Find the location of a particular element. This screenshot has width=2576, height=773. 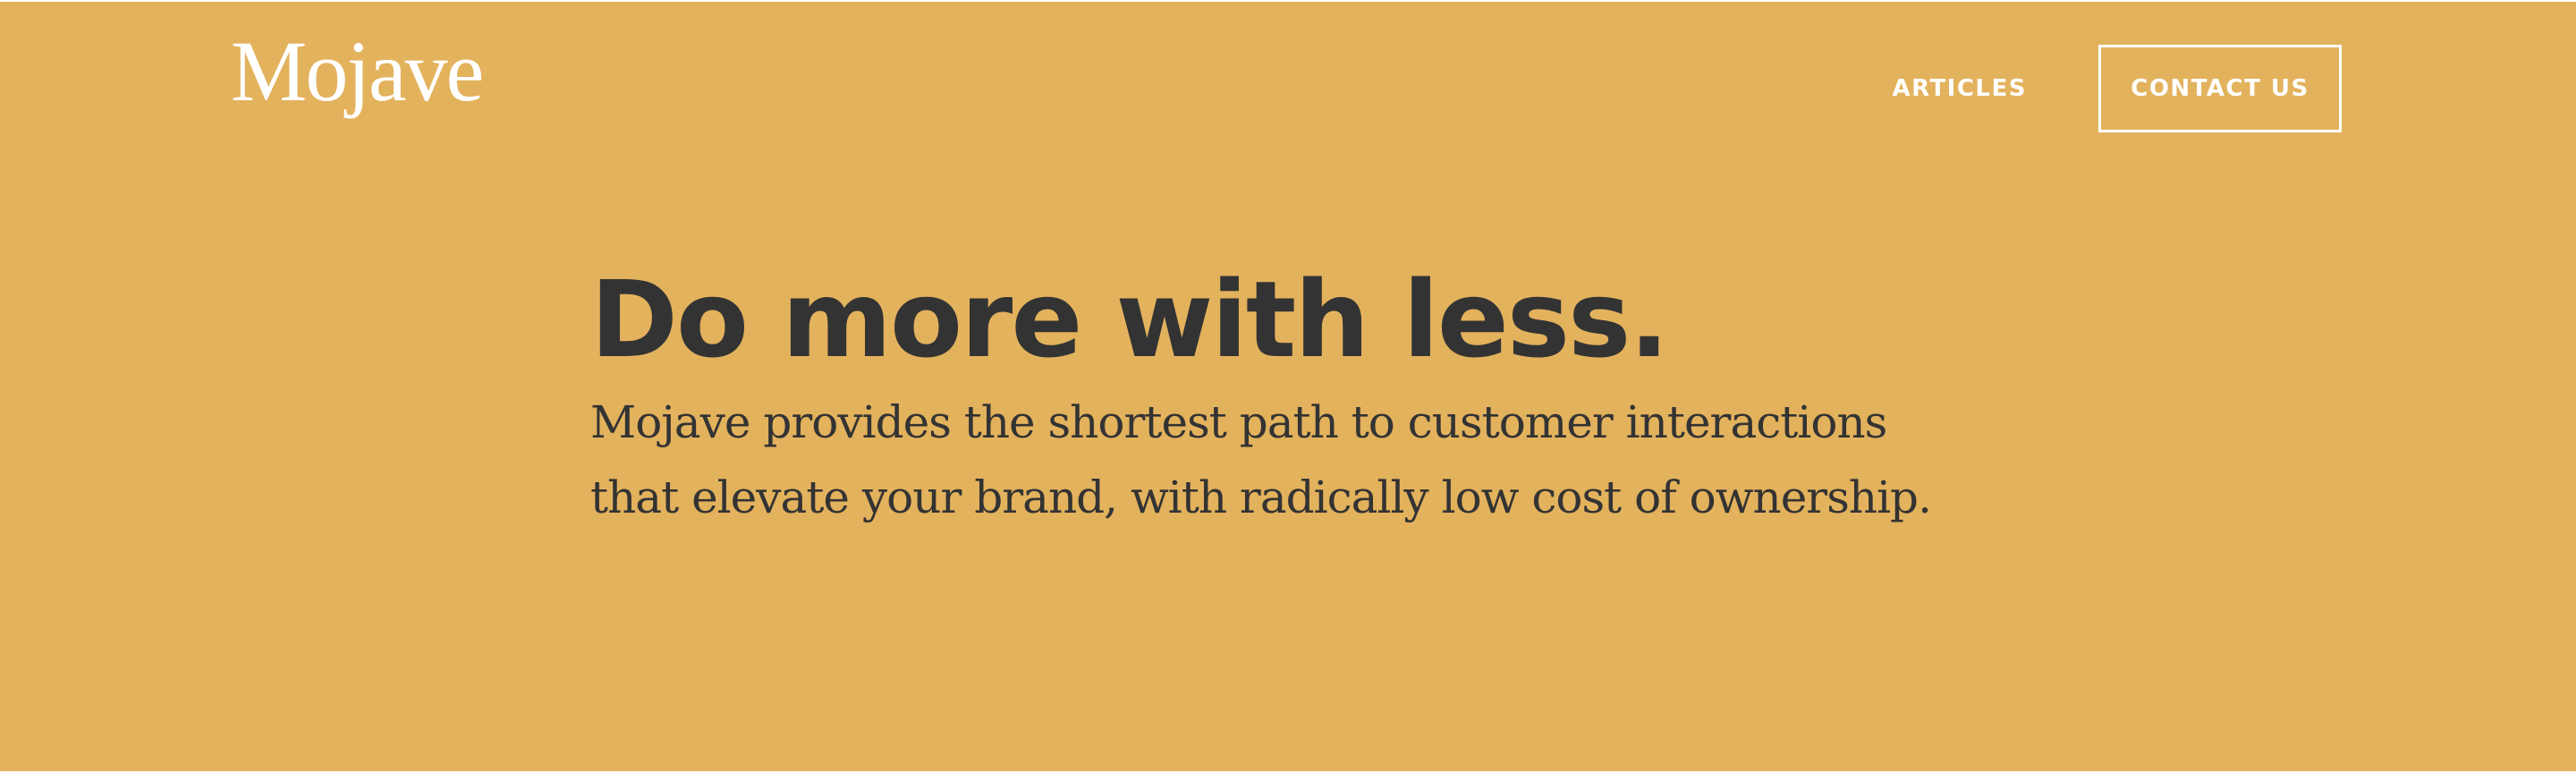

main-nav: ARTICLES CONTACT US is located at coordinates (2117, 88).